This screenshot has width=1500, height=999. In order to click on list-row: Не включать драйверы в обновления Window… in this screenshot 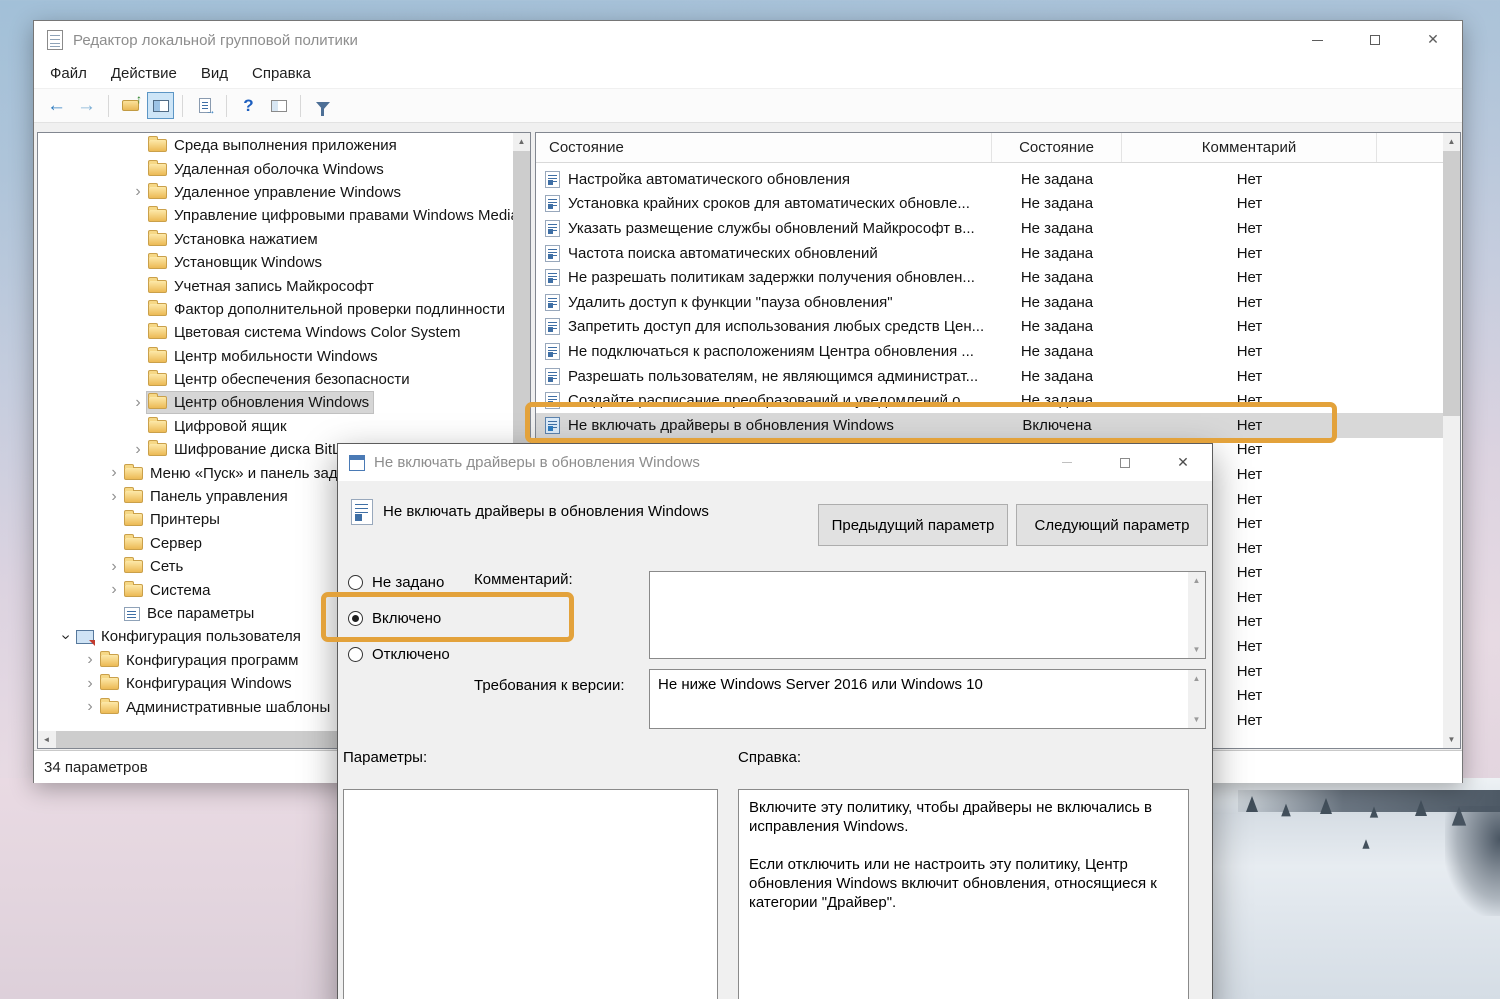, I will do `click(989, 425)`.